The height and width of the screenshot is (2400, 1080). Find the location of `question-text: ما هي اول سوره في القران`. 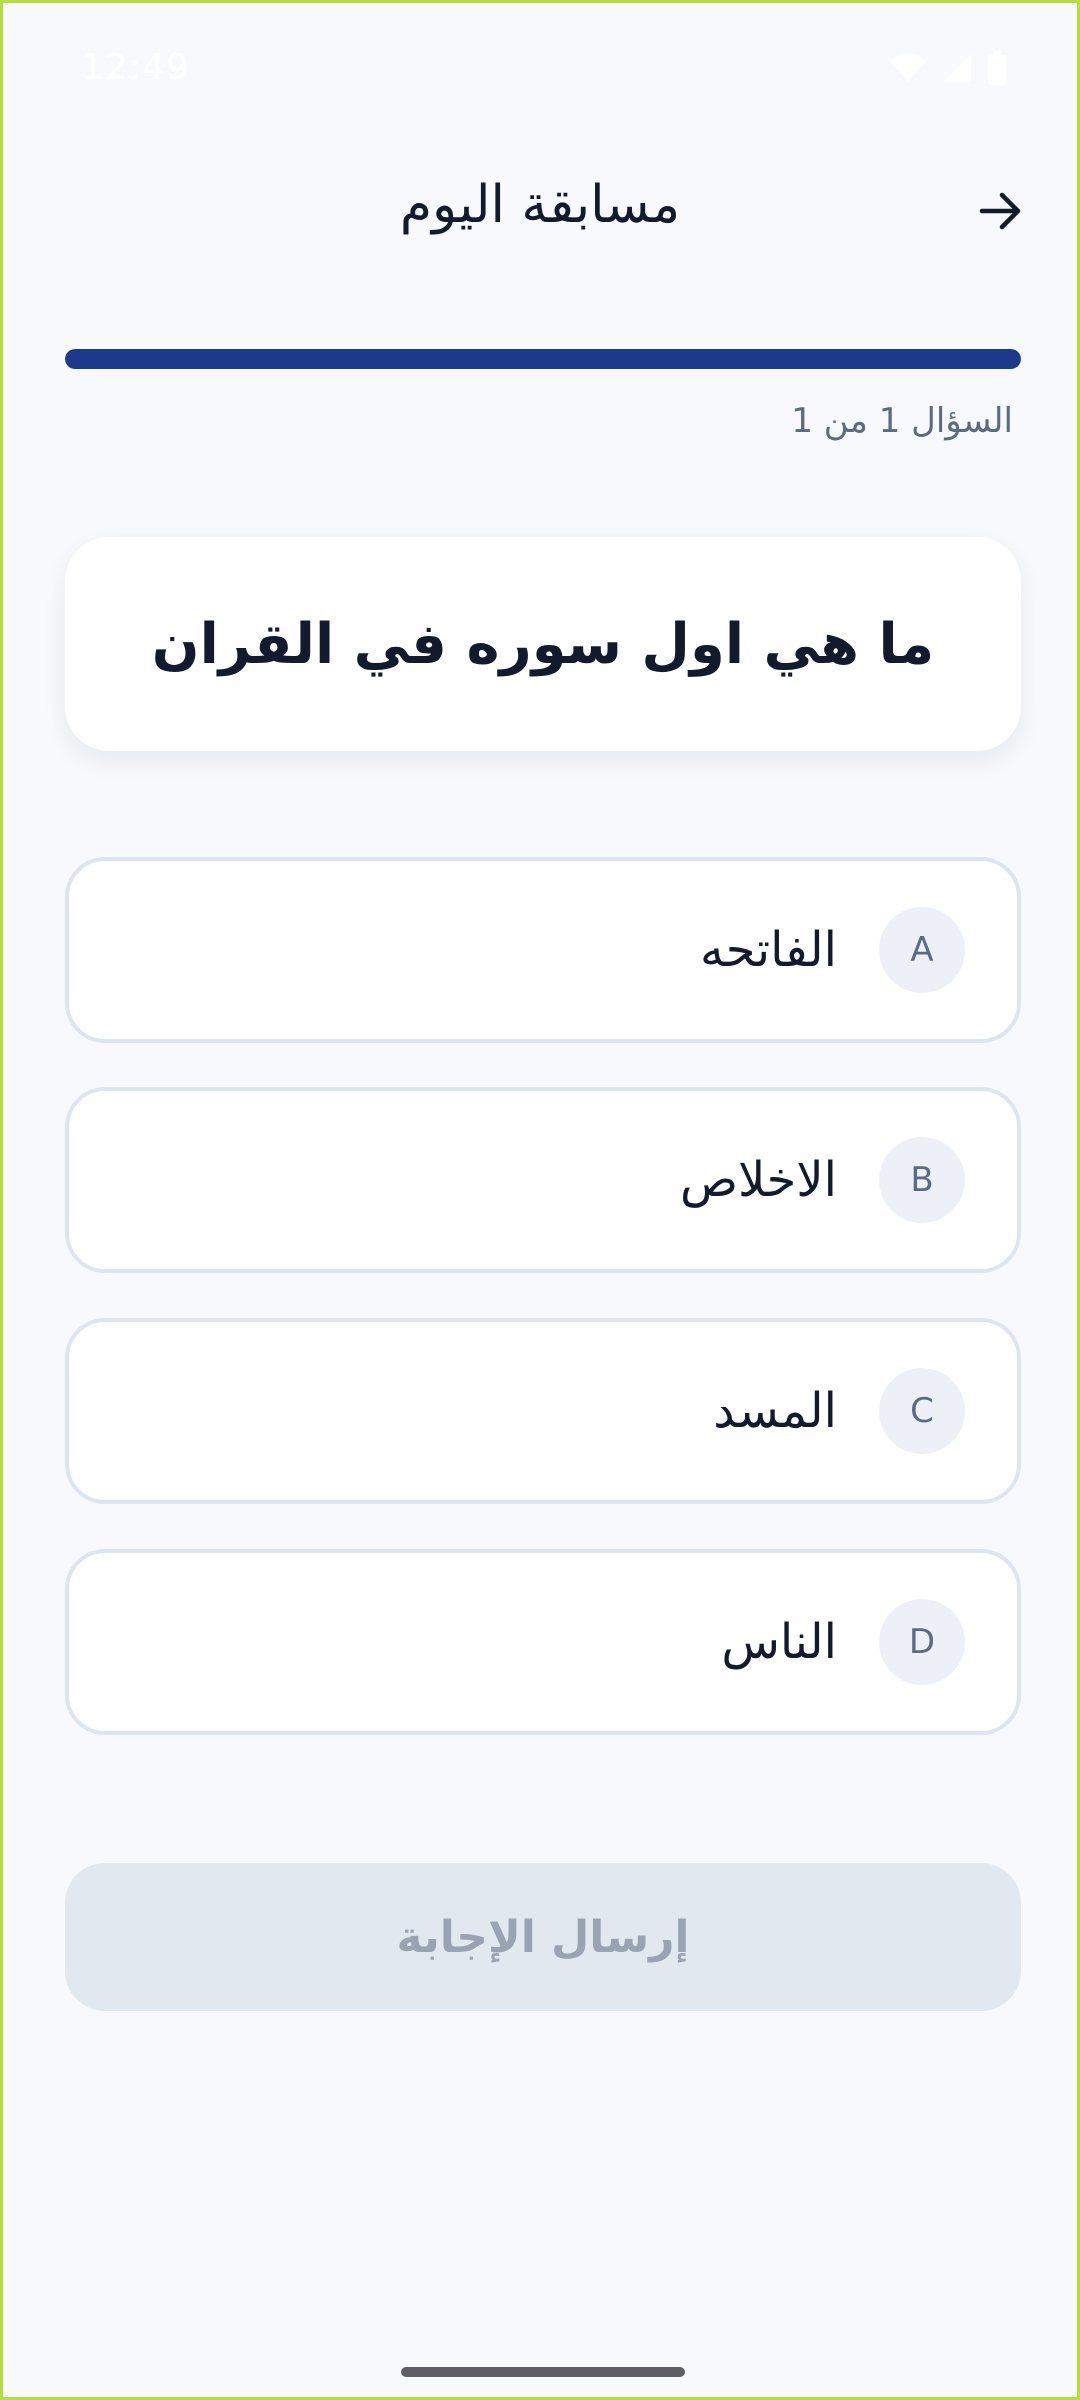

question-text: ما هي اول سوره في القران is located at coordinates (543, 644).